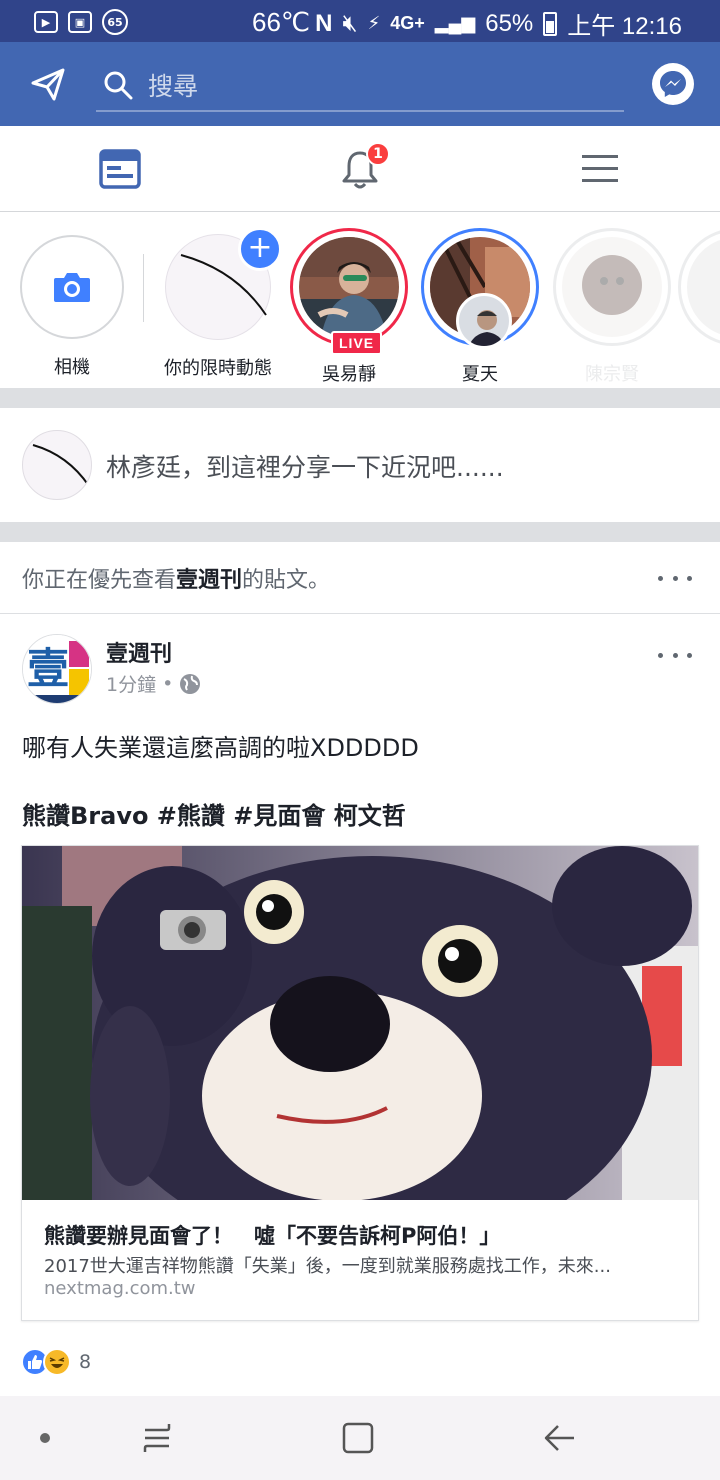 The height and width of the screenshot is (1480, 720). I want to click on see-first-page: 壹週刊, so click(209, 580).